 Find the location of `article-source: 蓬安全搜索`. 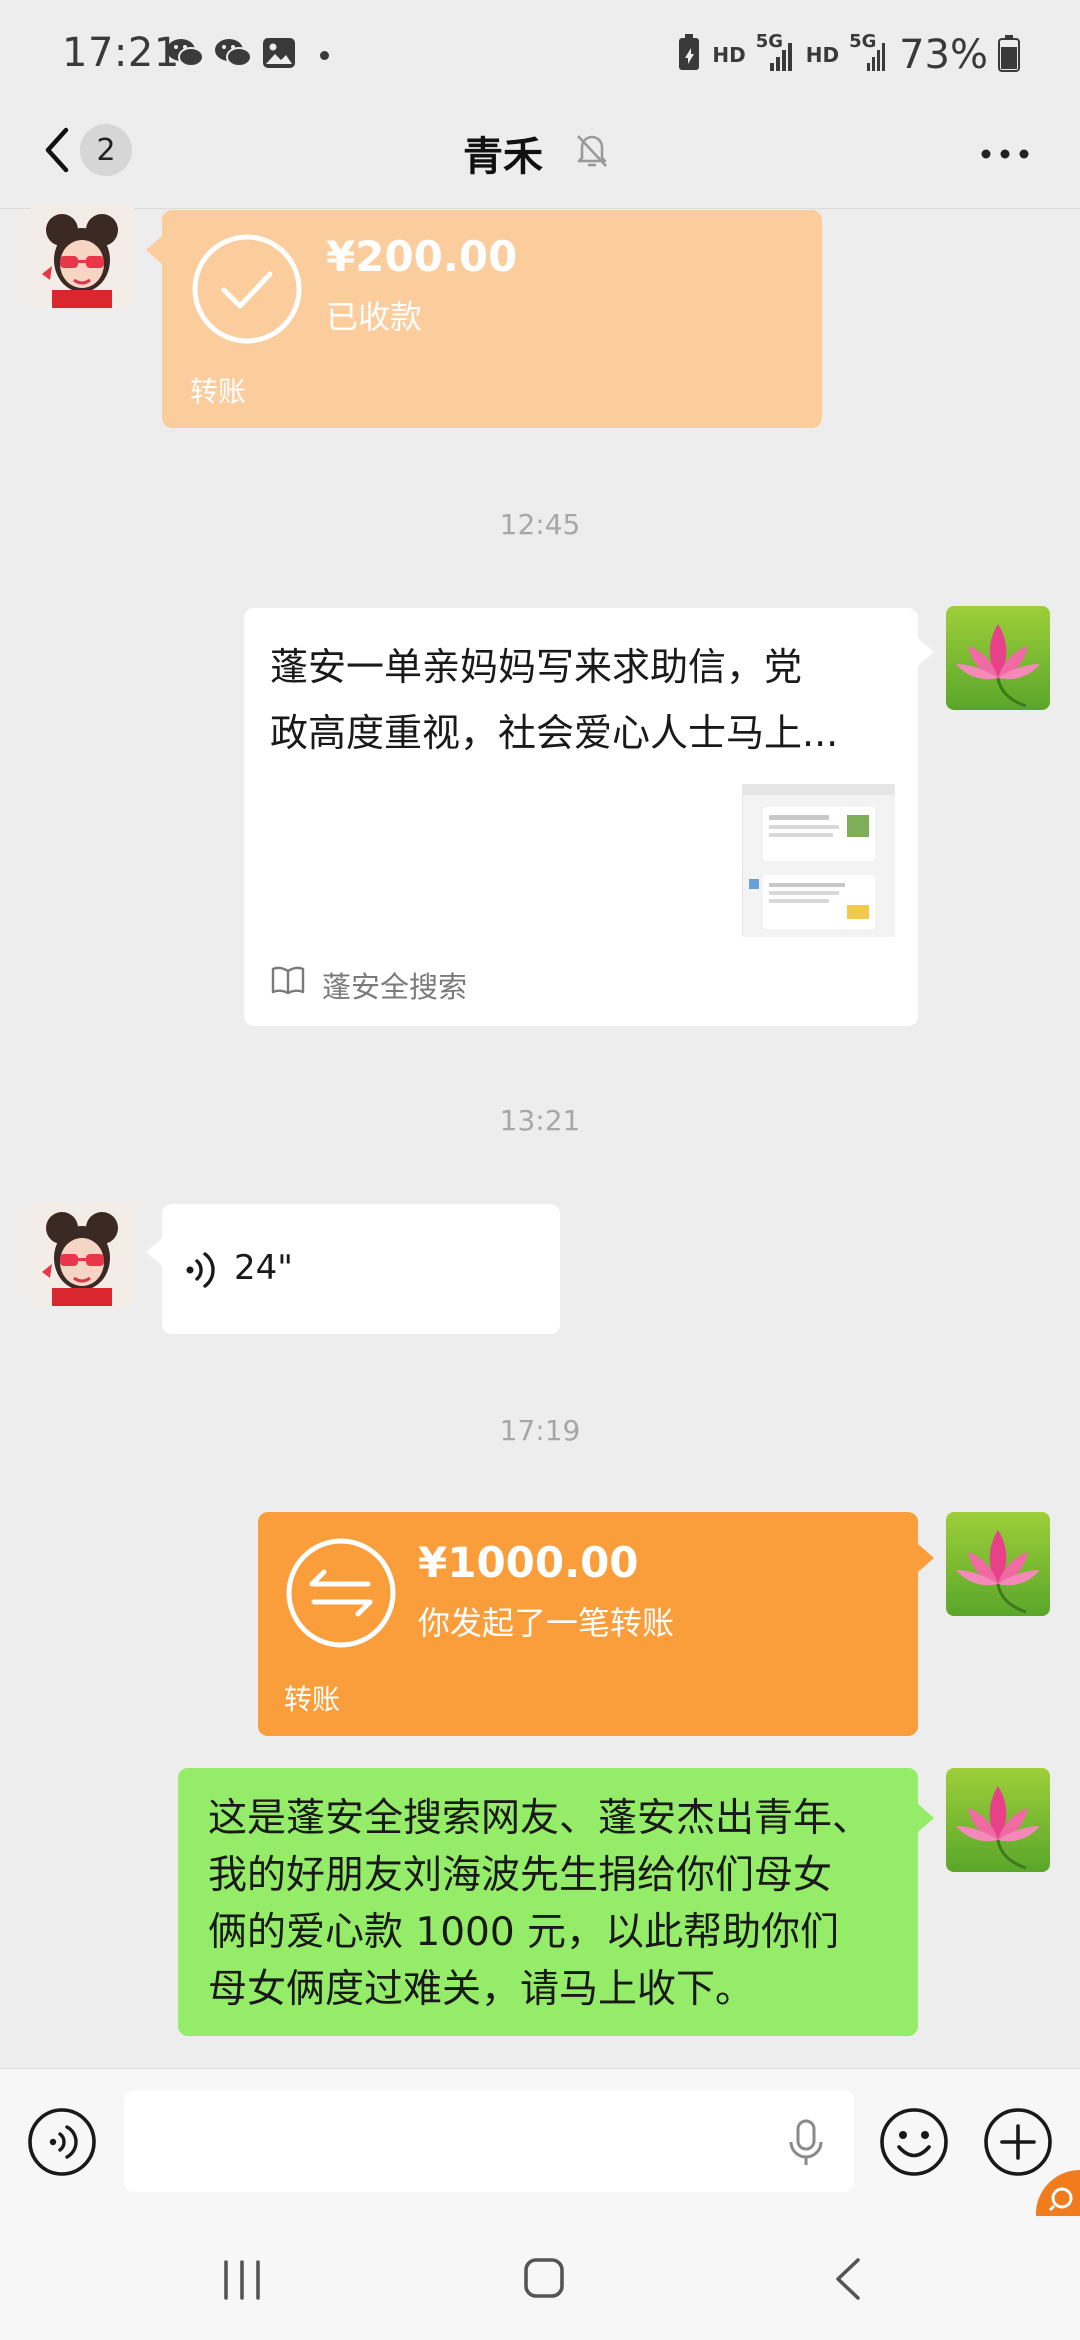

article-source: 蓬安全搜索 is located at coordinates (395, 987).